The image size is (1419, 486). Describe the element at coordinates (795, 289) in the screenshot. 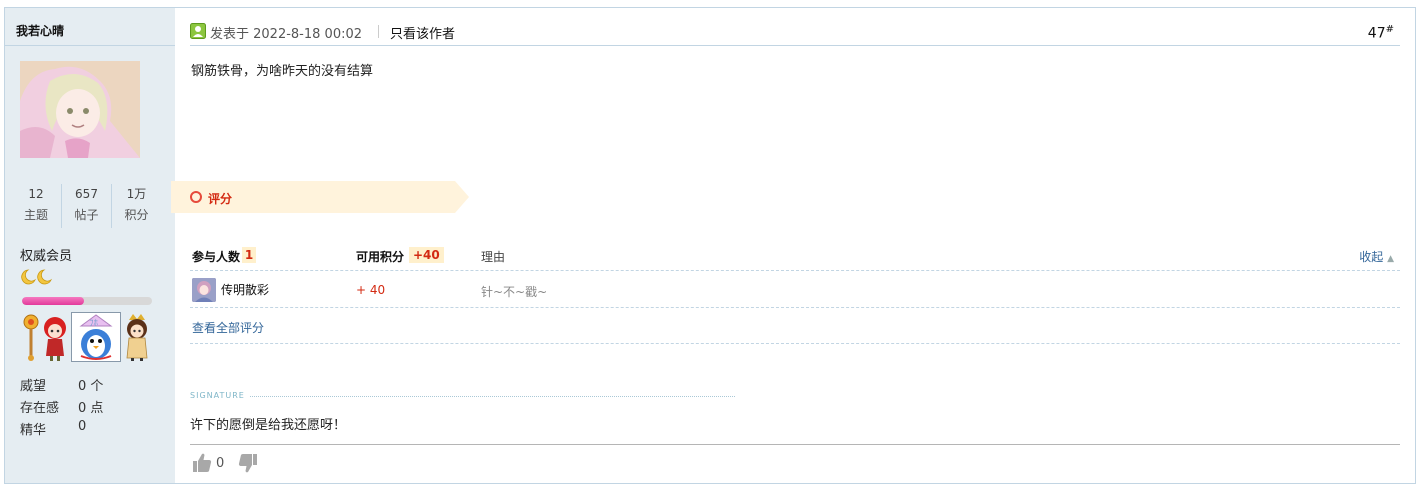

I see `table-row: 传明散彩 + 40 针~不~戳~` at that location.